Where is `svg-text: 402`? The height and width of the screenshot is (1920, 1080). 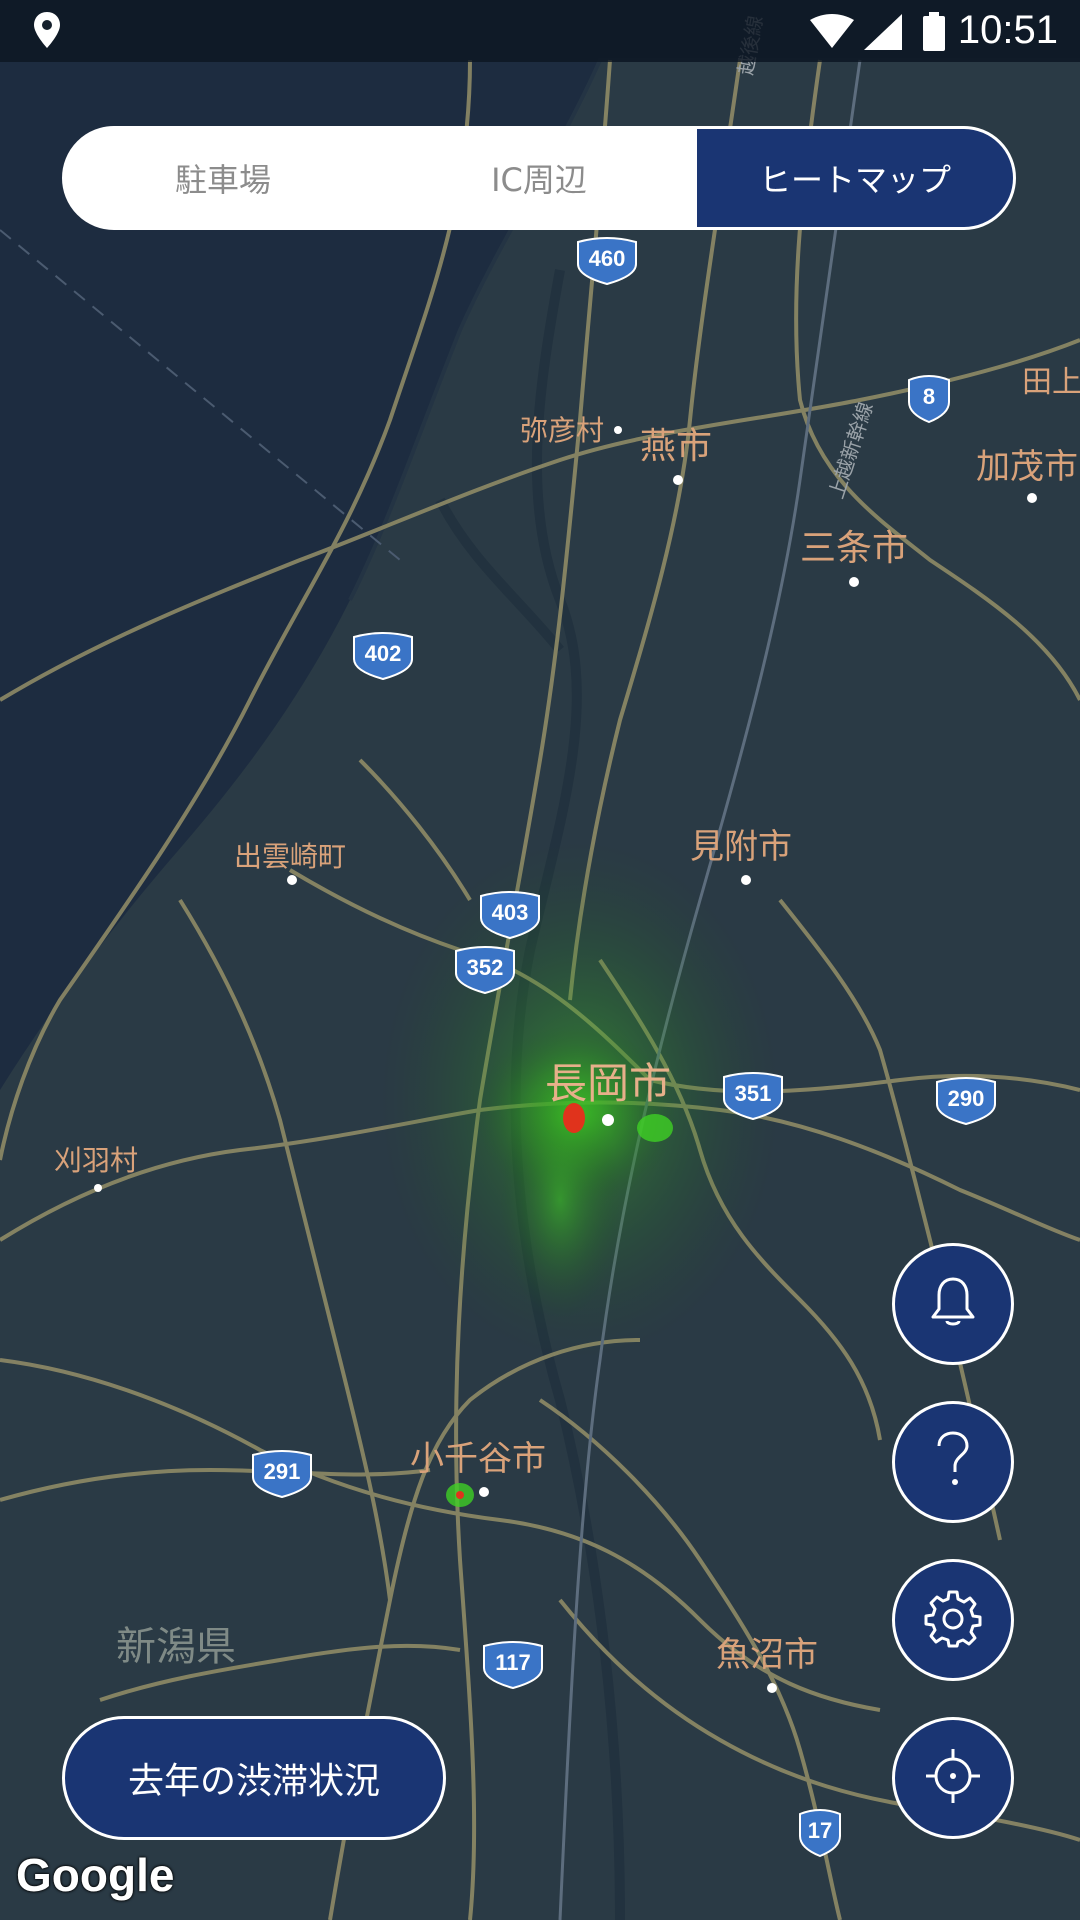
svg-text: 402 is located at coordinates (383, 653).